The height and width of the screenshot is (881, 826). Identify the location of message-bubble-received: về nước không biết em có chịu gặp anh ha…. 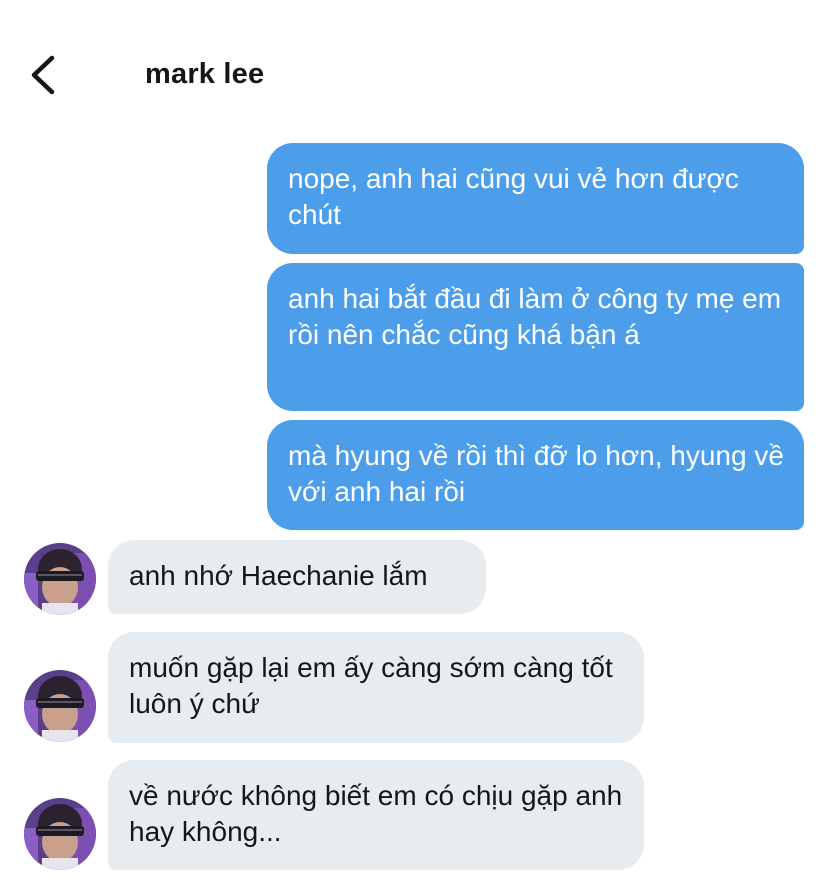
(376, 815).